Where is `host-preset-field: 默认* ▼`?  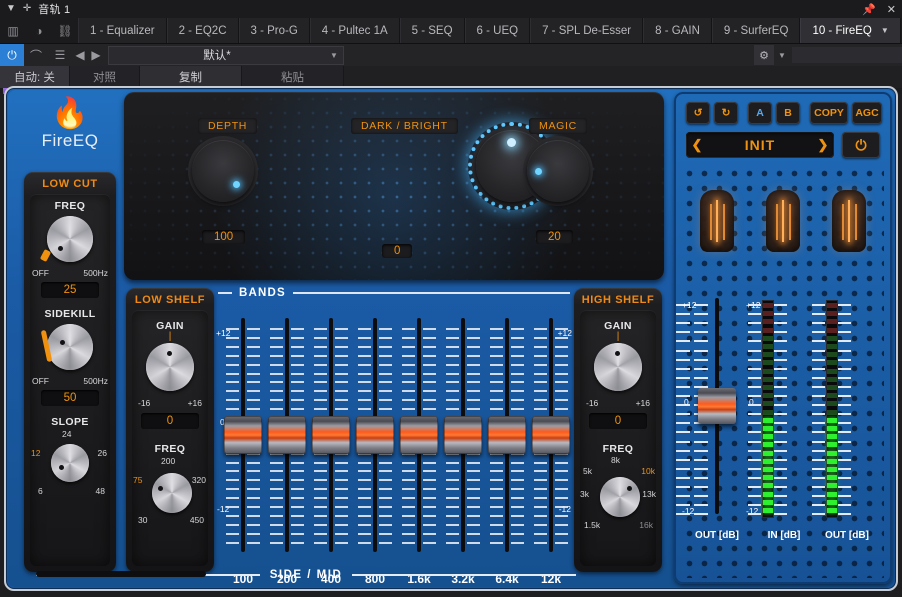 host-preset-field: 默认* ▼ is located at coordinates (226, 55).